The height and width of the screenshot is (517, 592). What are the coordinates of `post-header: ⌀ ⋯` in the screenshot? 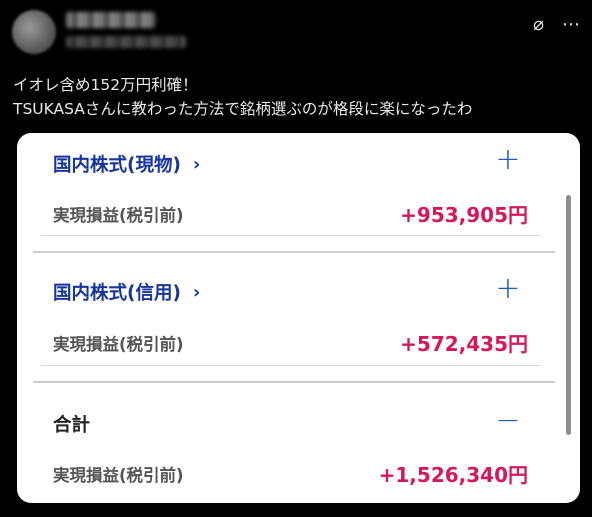 It's located at (296, 33).